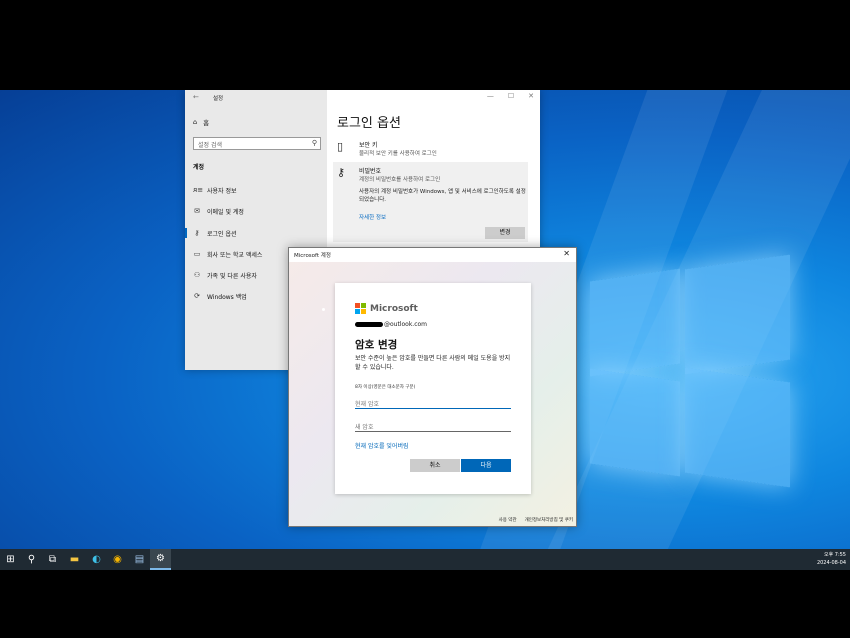 The image size is (850, 638). What do you see at coordinates (235, 255) in the screenshot?
I see `sidebar-item-label: 회사 또는 학교 액세스` at bounding box center [235, 255].